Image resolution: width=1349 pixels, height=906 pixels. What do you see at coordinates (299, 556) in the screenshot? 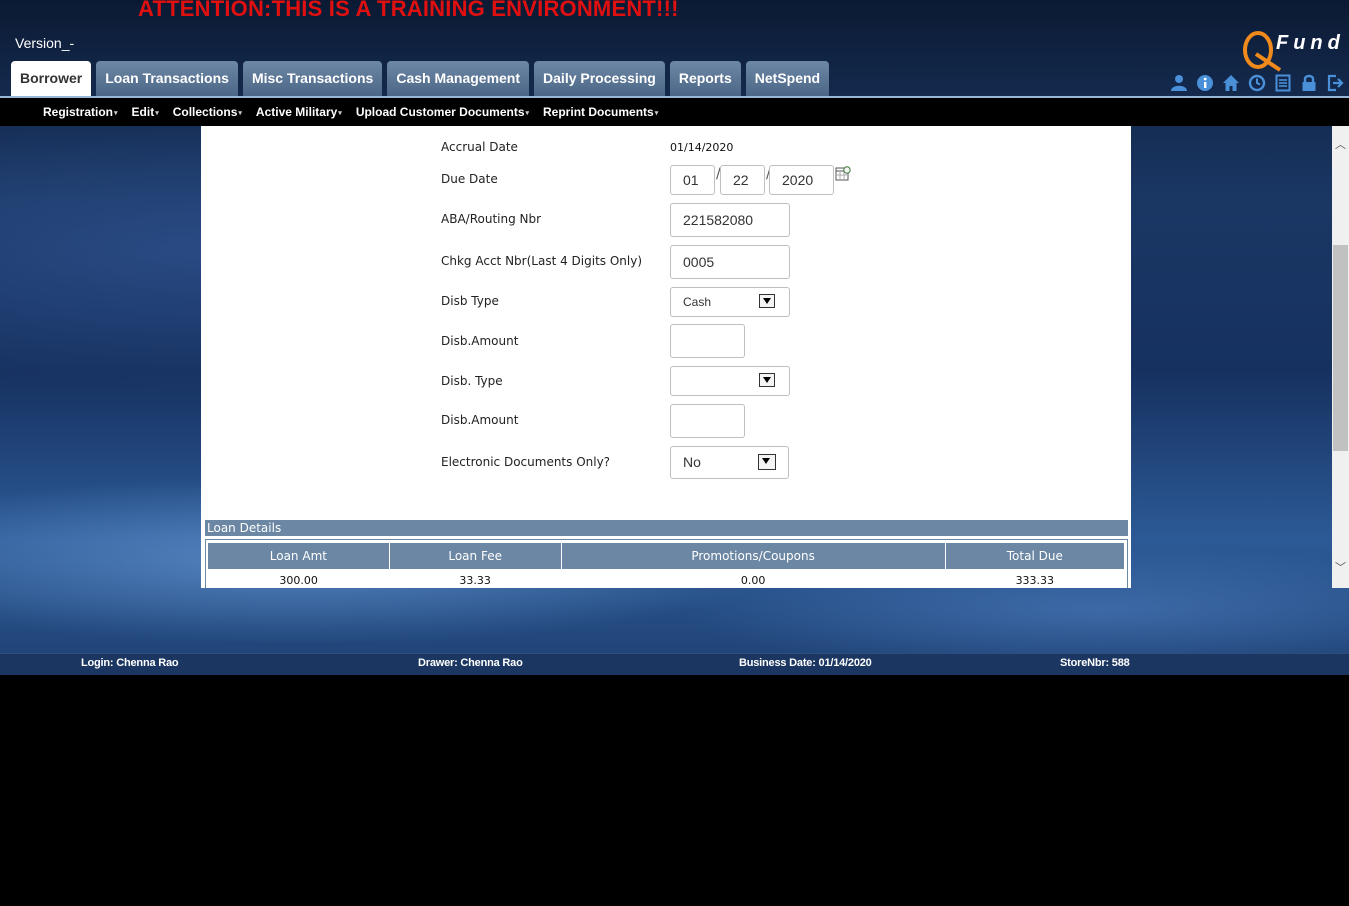
I see `col-loan-amt: Loan Amt` at bounding box center [299, 556].